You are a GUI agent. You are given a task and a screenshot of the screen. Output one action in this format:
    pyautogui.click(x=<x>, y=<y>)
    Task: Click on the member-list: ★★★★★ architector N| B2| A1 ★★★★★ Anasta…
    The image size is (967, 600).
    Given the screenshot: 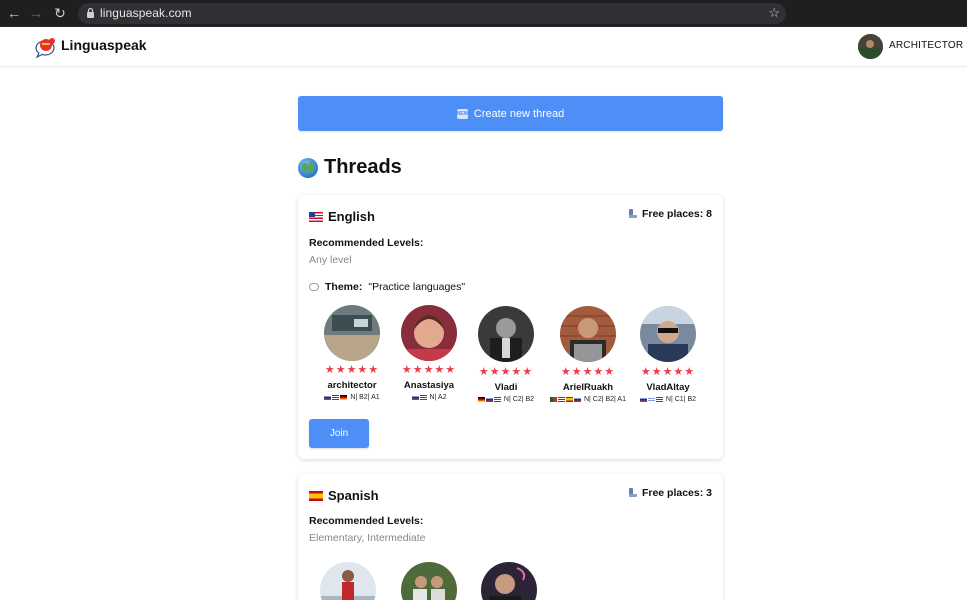 What is the action you would take?
    pyautogui.click(x=511, y=355)
    